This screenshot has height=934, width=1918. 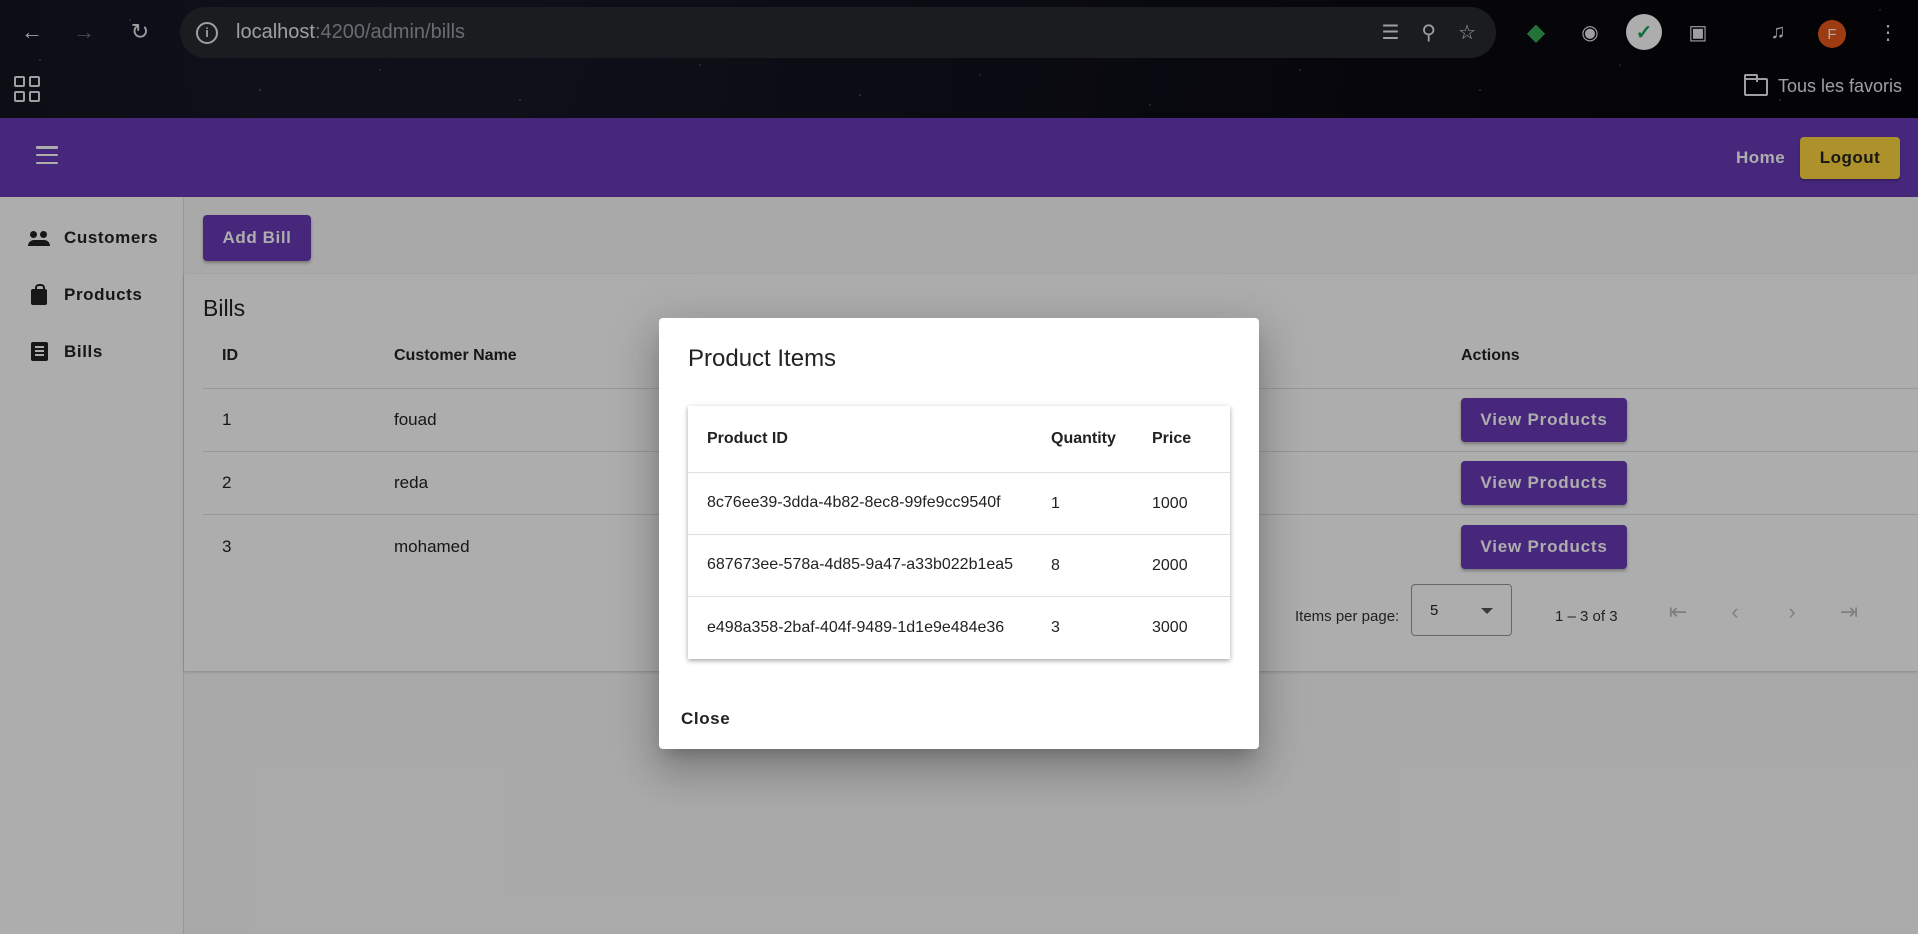 I want to click on quantity: 1, so click(x=1055, y=503).